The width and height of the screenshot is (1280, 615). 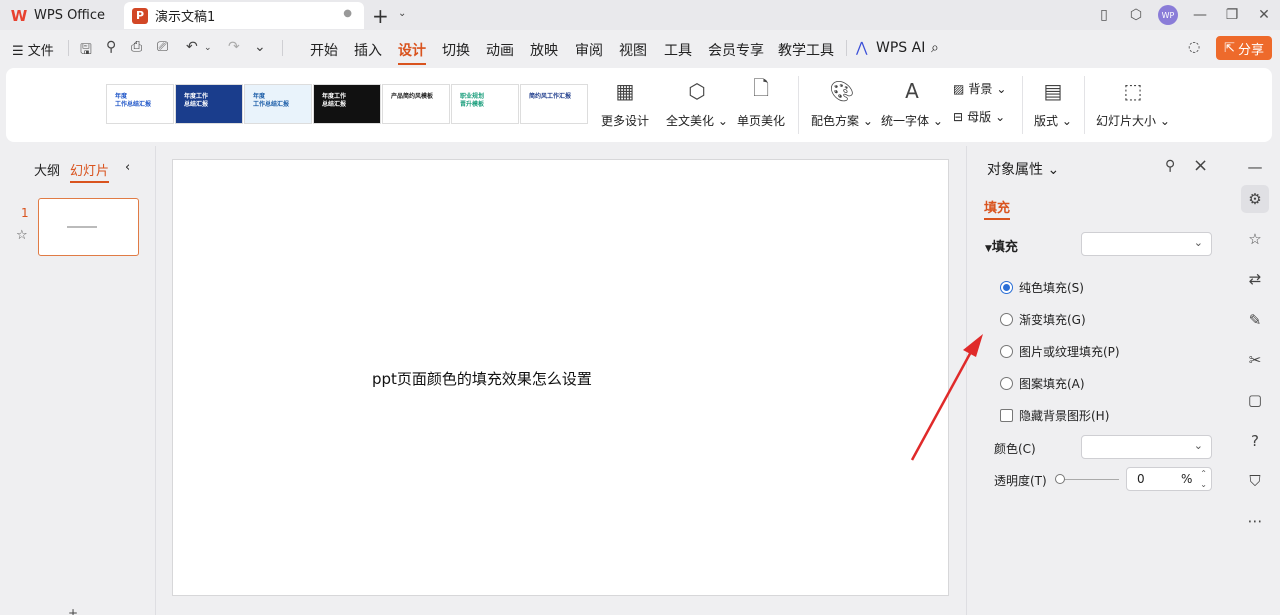 What do you see at coordinates (111, 47) in the screenshot?
I see `brush-format-icon: ⚲` at bounding box center [111, 47].